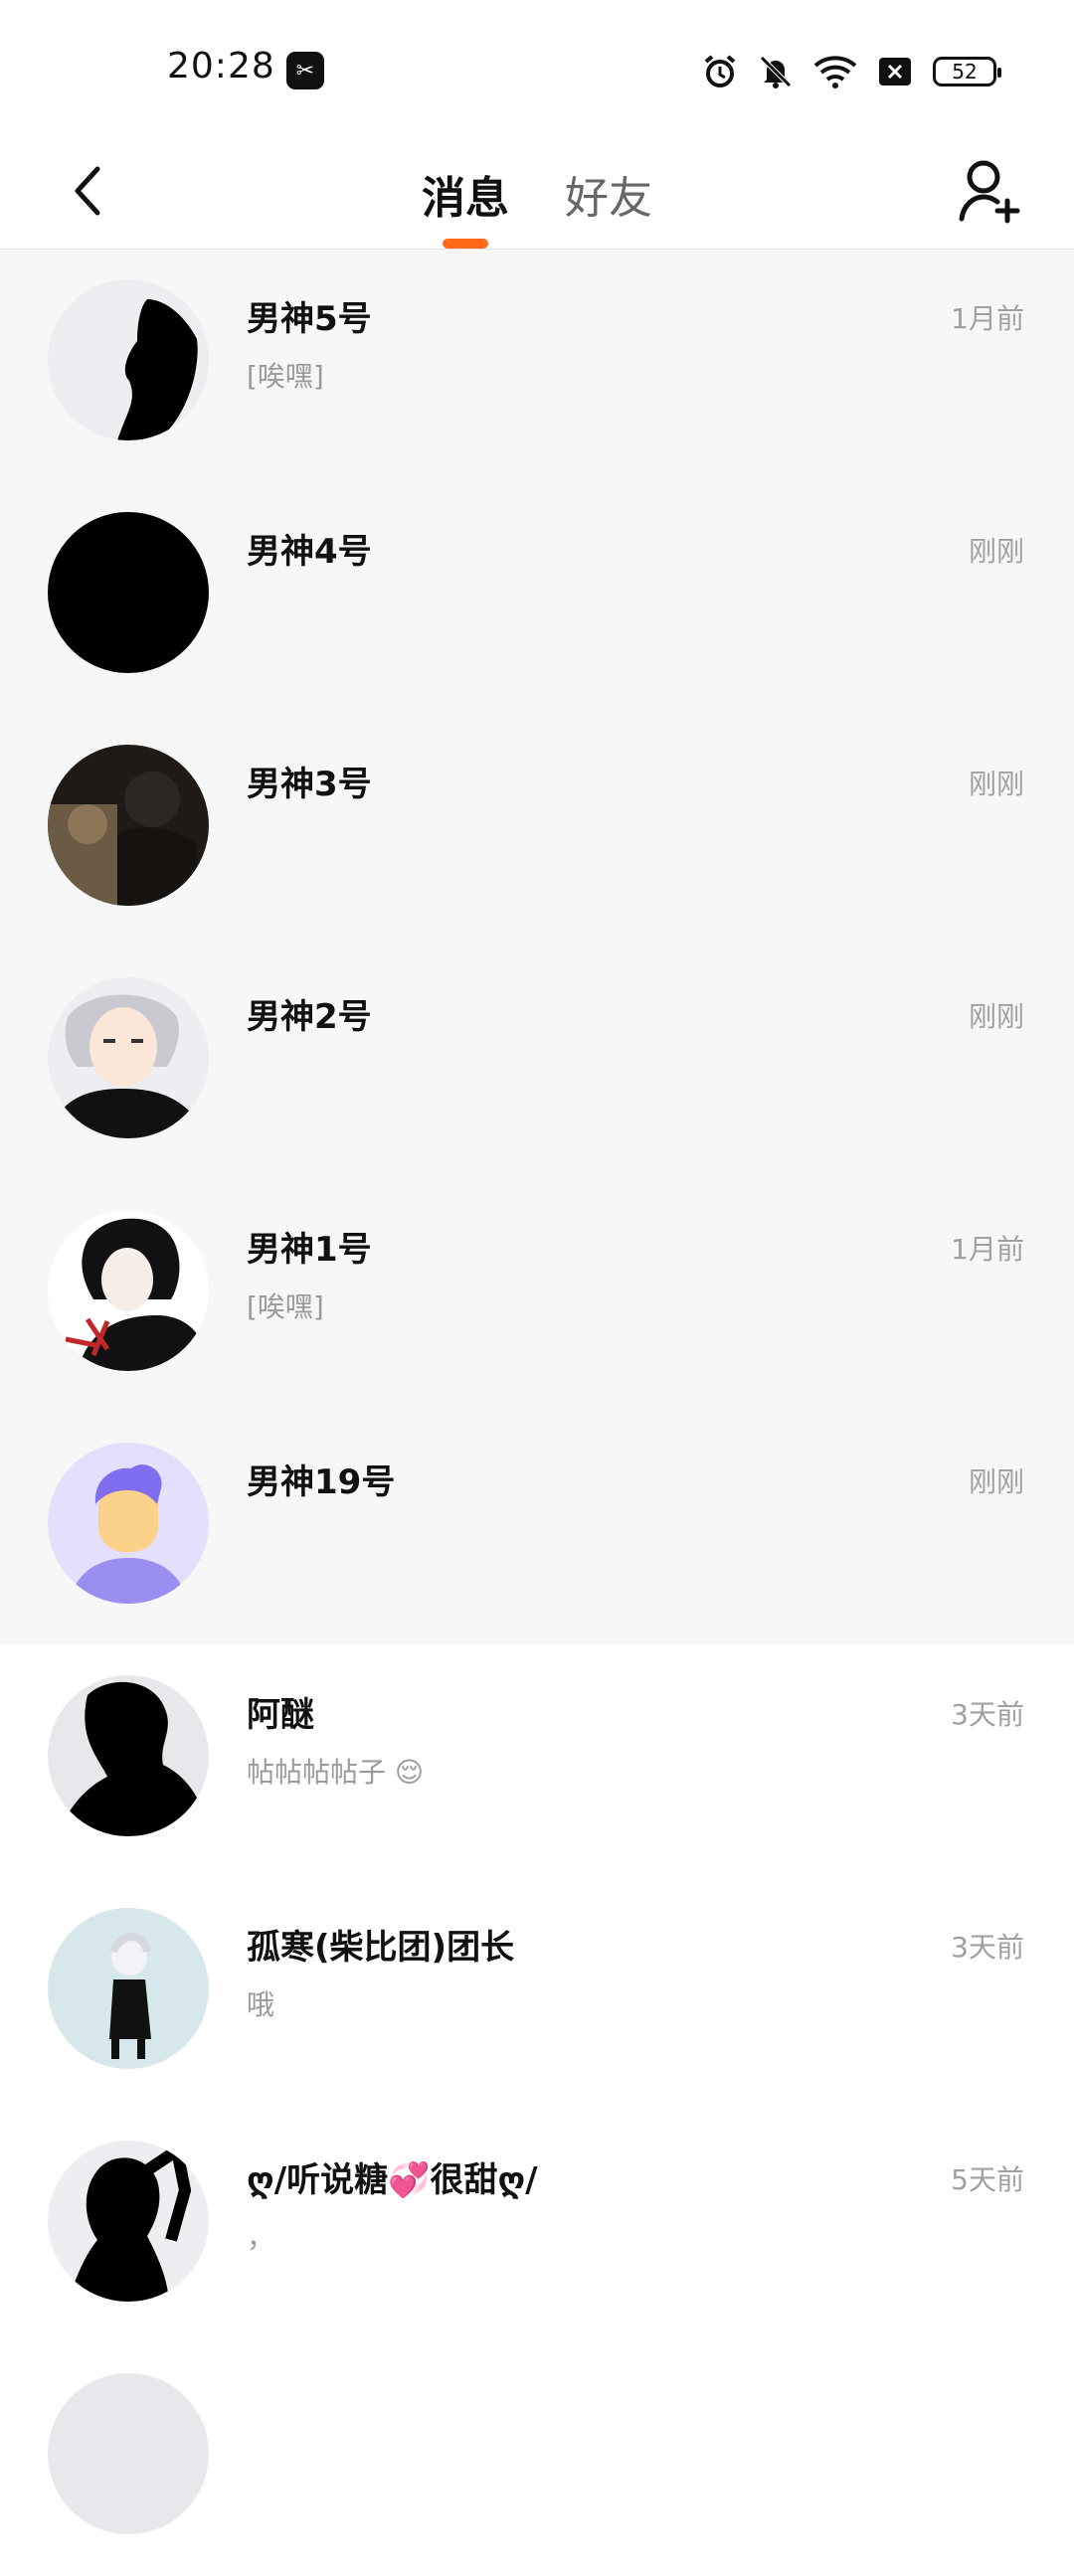 The width and height of the screenshot is (1074, 2576). What do you see at coordinates (776, 71) in the screenshot?
I see `mute-icon` at bounding box center [776, 71].